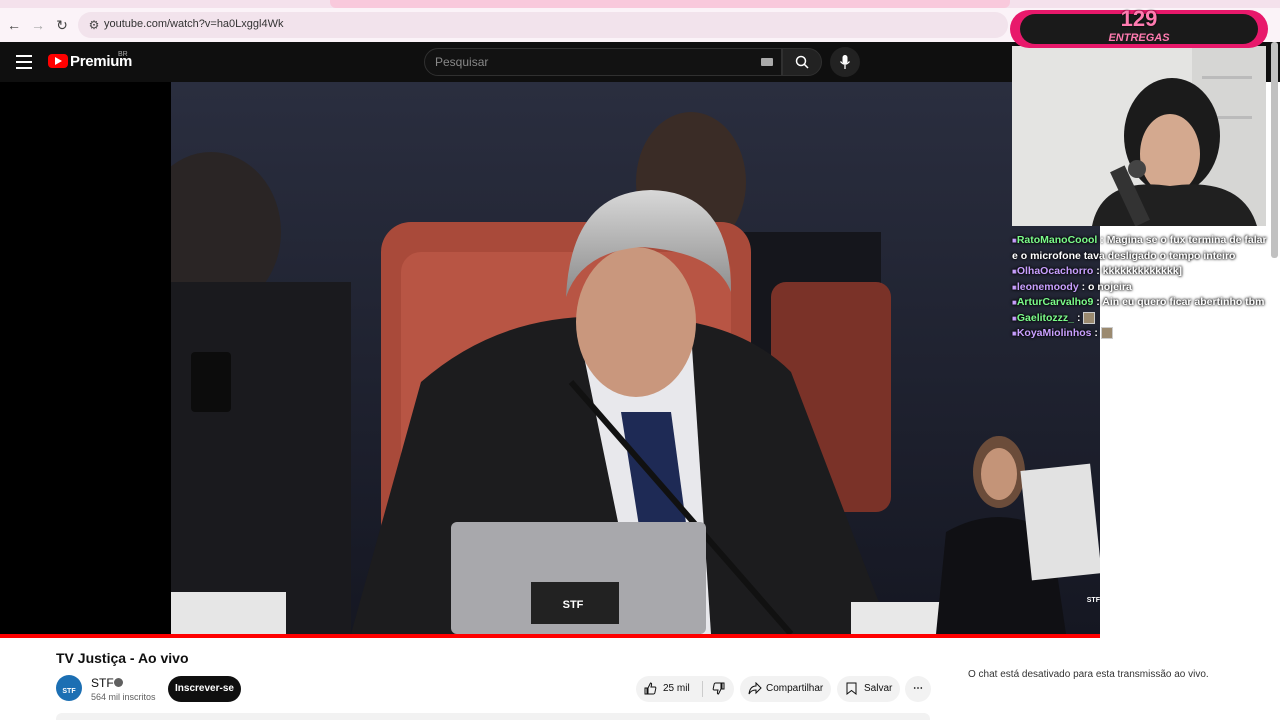 Image resolution: width=1280 pixels, height=720 pixels. Describe the element at coordinates (123, 54) in the screenshot. I see `country-code: BR` at that location.